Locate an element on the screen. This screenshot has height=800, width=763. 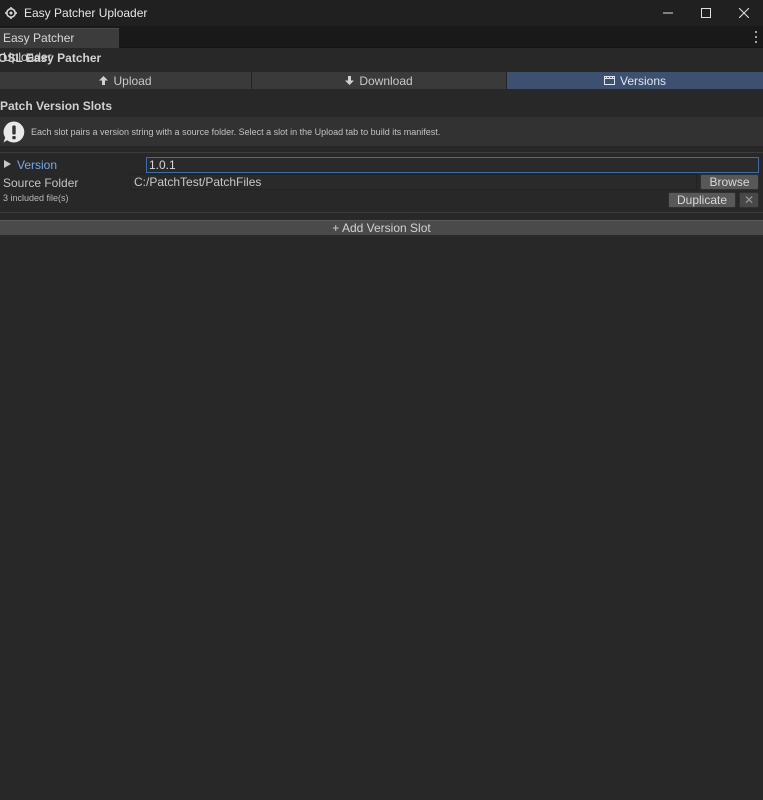
tab-download-label: Download is located at coordinates (386, 80).